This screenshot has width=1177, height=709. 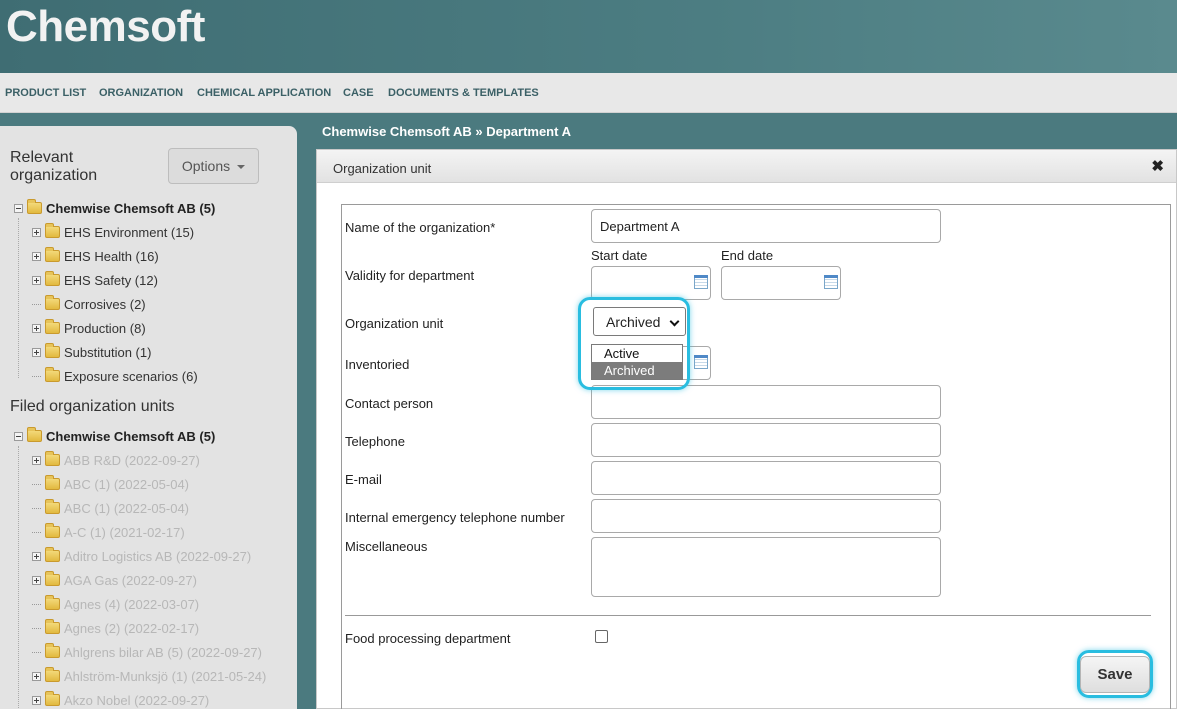 I want to click on org-unit-label: Organization unit, so click(x=394, y=323).